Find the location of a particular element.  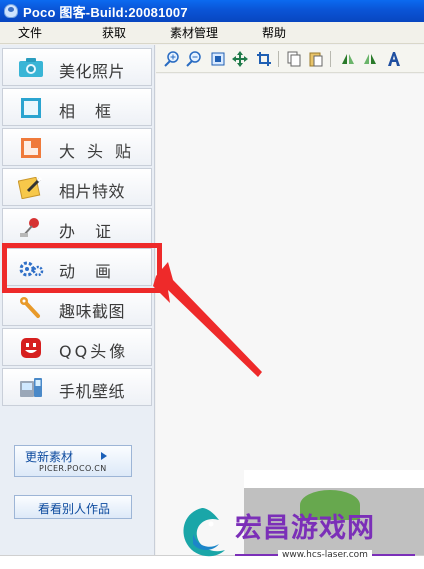

watermark-url: www.hcs-laser.com is located at coordinates (325, 555).